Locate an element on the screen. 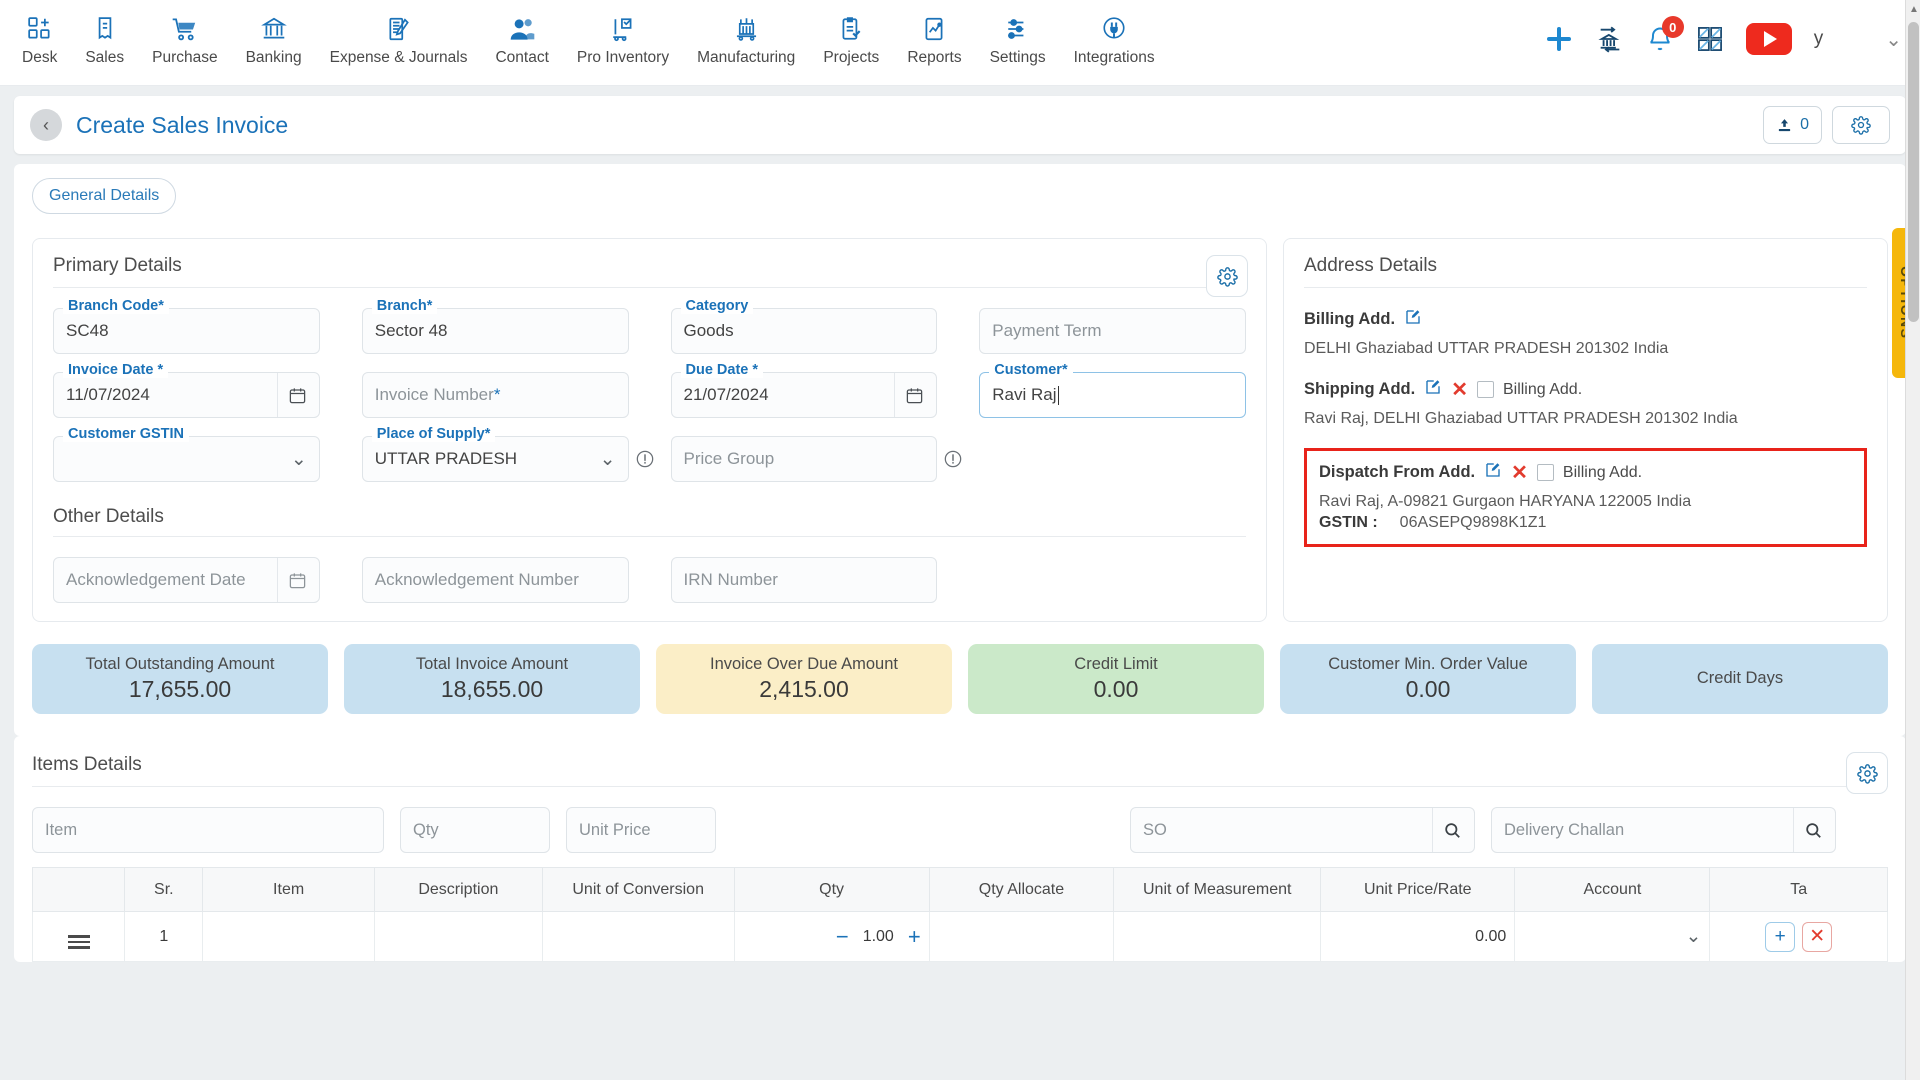 The image size is (1920, 1080). billing-address-edit-icon is located at coordinates (1413, 319).